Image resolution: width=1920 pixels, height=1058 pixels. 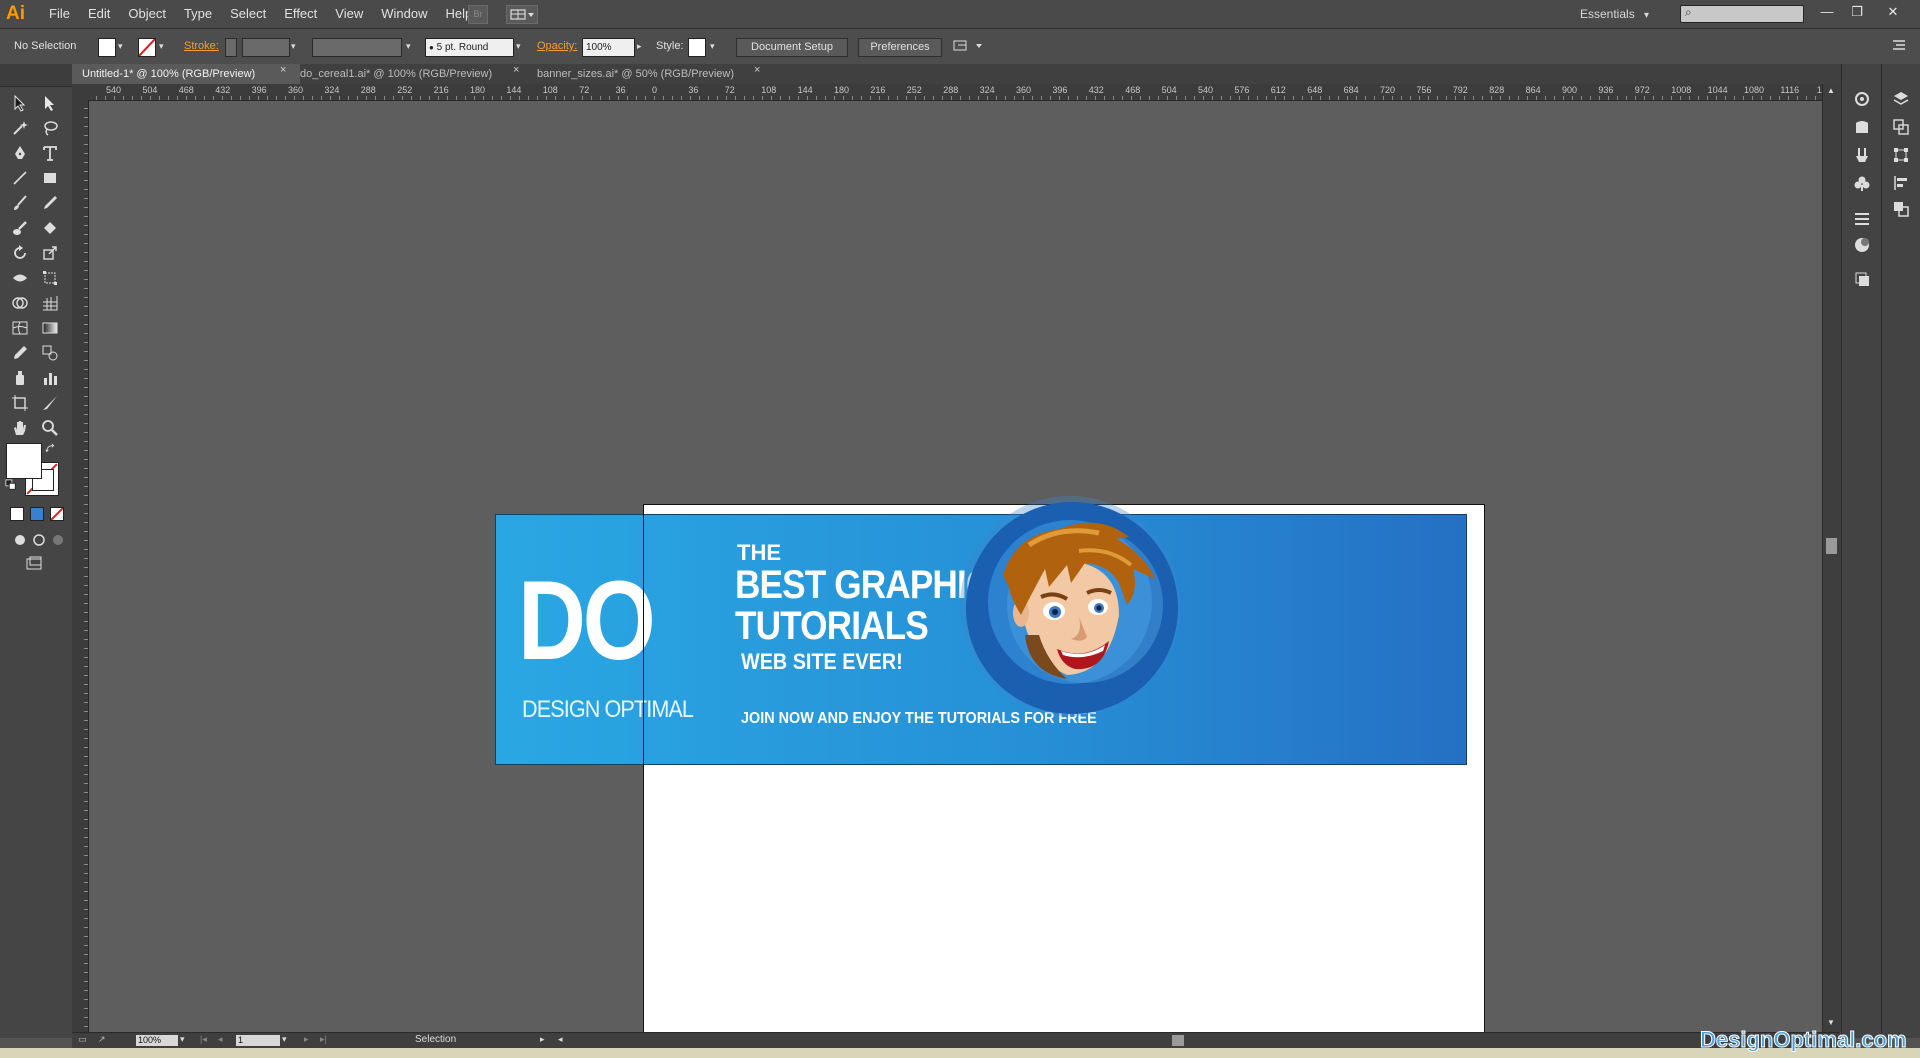 What do you see at coordinates (50, 403) in the screenshot?
I see `slice-tool-icon` at bounding box center [50, 403].